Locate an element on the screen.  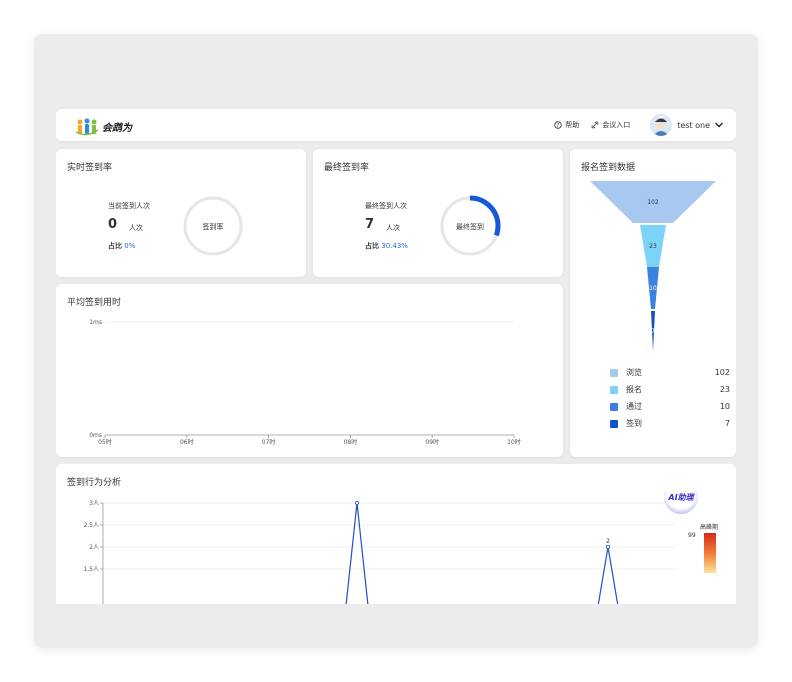
realtime-count: 0 is located at coordinates (113, 224).